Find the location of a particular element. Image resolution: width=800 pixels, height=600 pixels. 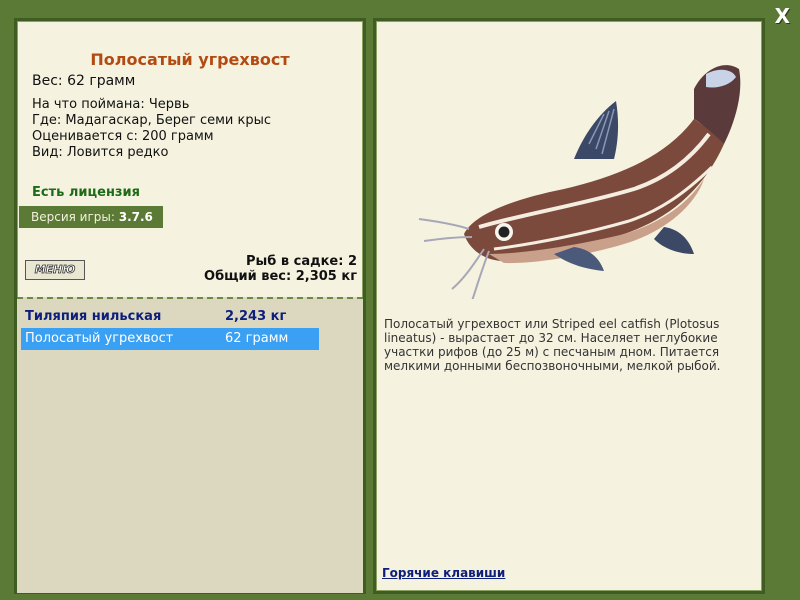

catch-item-weight: 2,243 кг is located at coordinates (256, 316).